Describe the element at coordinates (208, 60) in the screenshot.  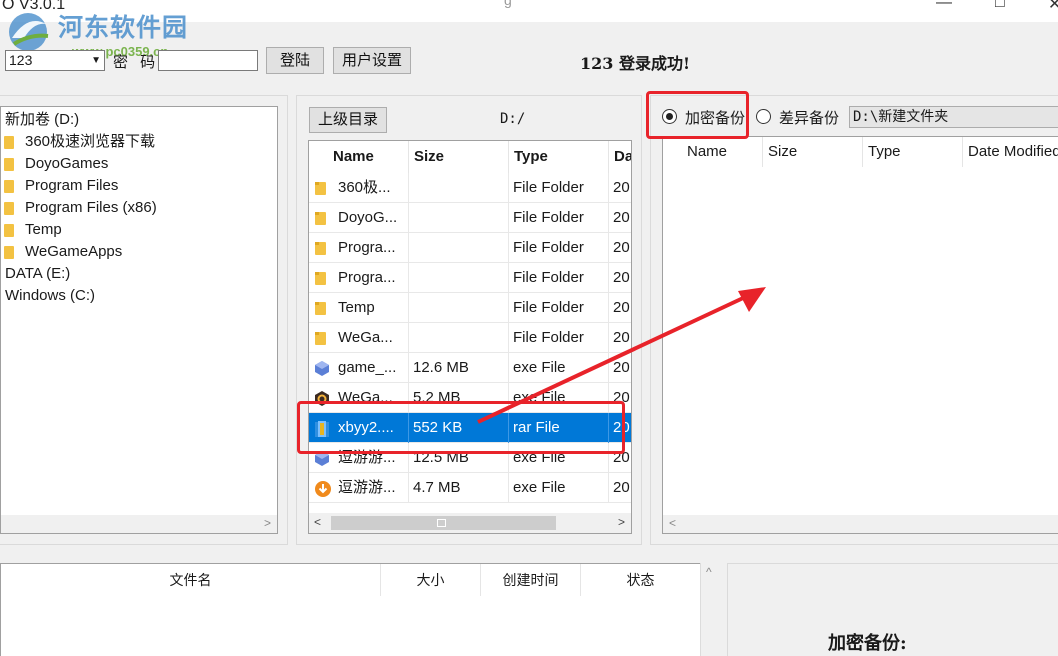
I see `password-input` at that location.